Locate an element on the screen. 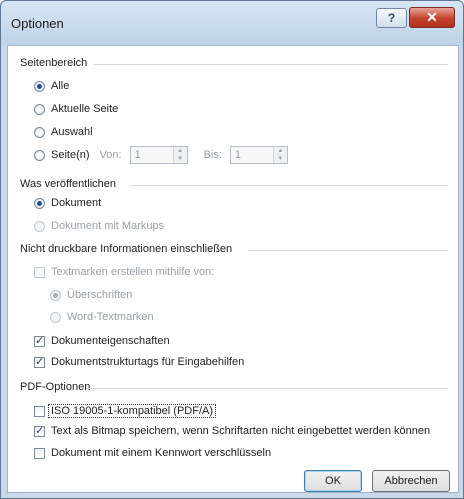  radio-label-current-page: Aktuelle Seite is located at coordinates (85, 109).